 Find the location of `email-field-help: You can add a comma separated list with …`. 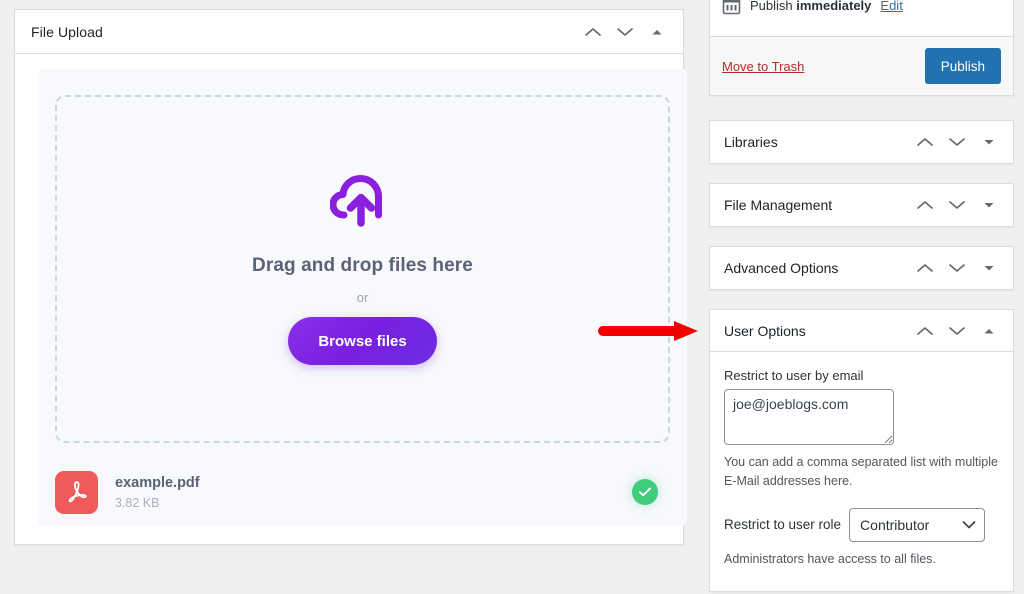

email-field-help: You can add a comma separated list with … is located at coordinates (861, 472).